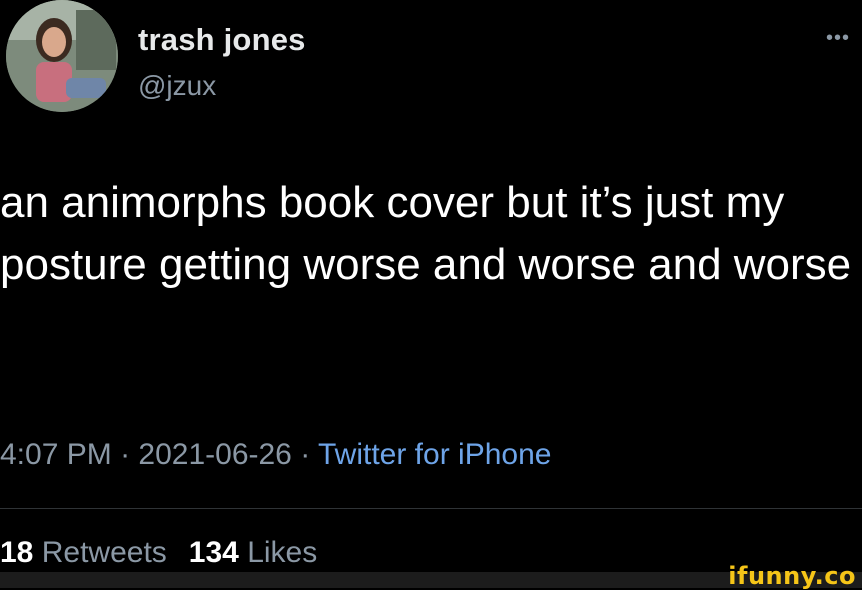 Image resolution: width=862 pixels, height=590 pixels. Describe the element at coordinates (104, 552) in the screenshot. I see `retweets-label: Retweets` at that location.